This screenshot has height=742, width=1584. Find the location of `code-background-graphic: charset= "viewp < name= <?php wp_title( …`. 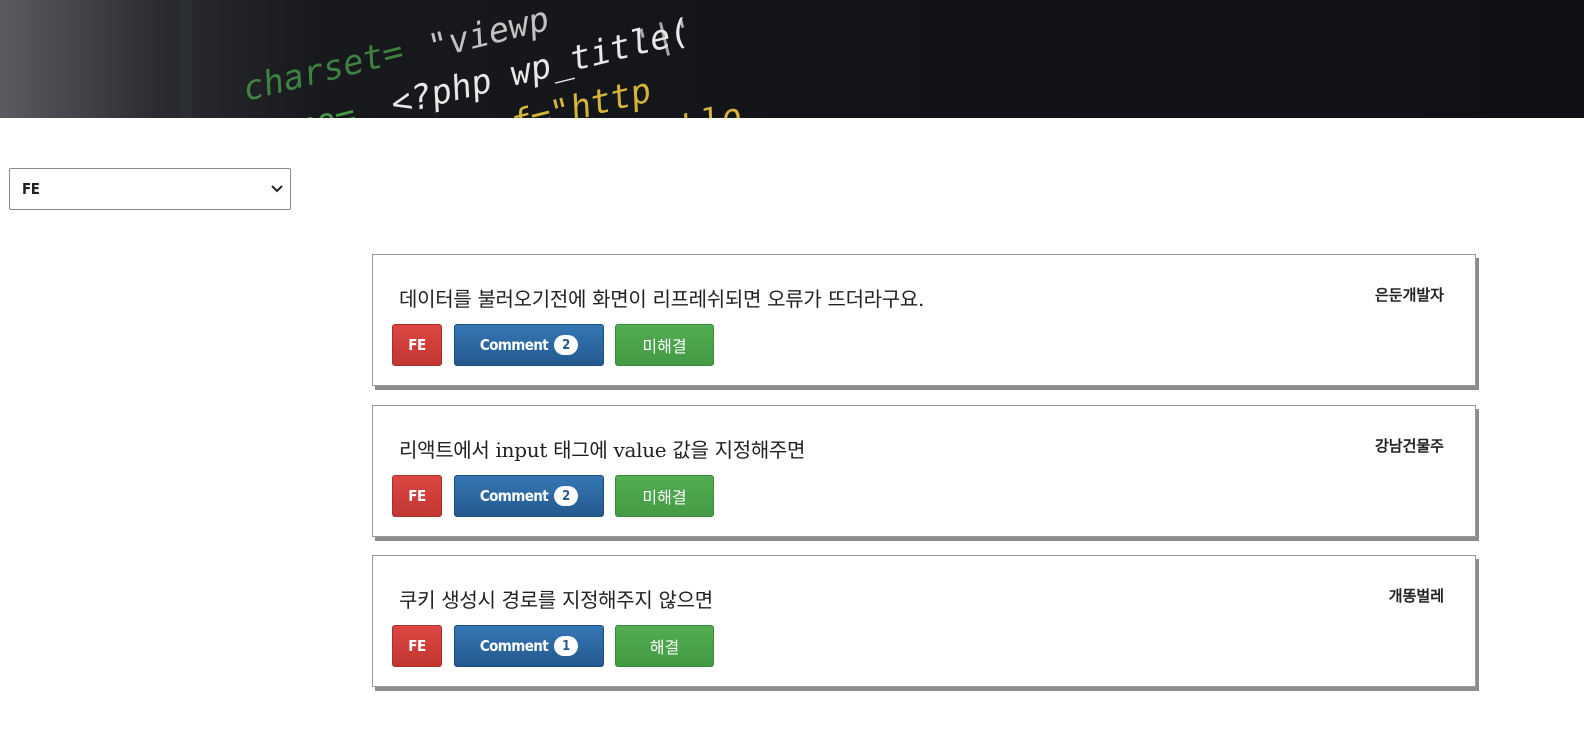

code-background-graphic: charset= "viewp < name= <?php wp_title( … is located at coordinates (566, 59).